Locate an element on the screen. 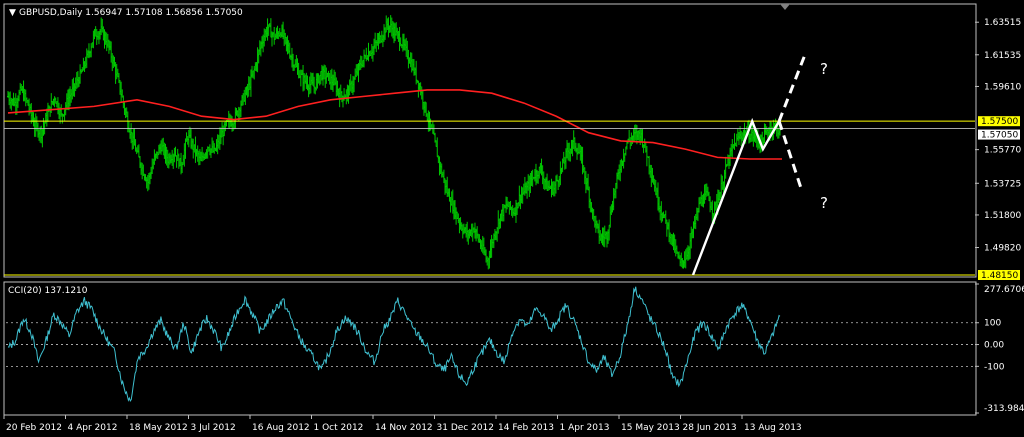  price-bar is located at coordinates (437, 147).